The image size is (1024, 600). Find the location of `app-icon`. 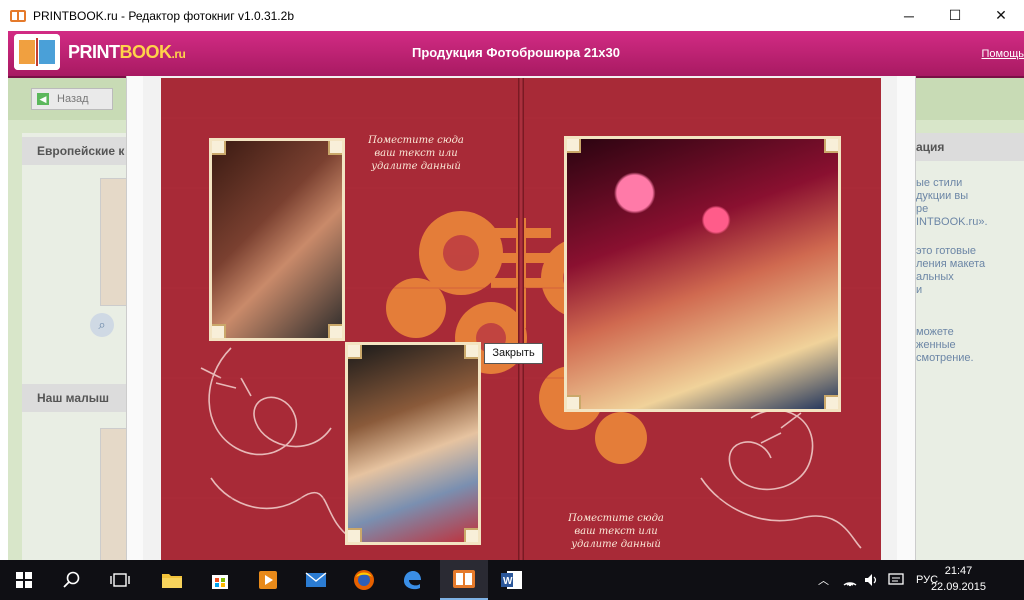

app-icon is located at coordinates (18, 16).